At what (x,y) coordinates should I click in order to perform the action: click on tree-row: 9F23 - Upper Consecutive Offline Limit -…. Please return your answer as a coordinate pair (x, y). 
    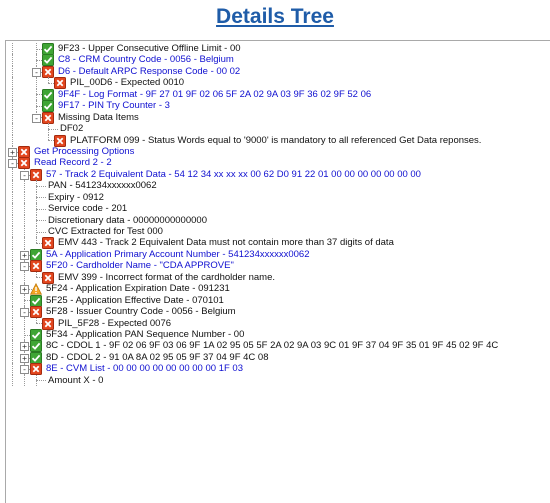
    Looking at the image, I should click on (278, 49).